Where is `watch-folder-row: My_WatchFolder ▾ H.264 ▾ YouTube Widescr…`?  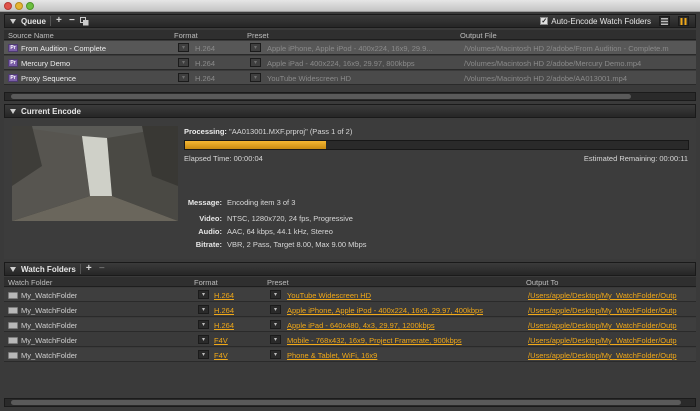 watch-folder-row: My_WatchFolder ▾ H.264 ▾ YouTube Widescr… is located at coordinates (350, 295).